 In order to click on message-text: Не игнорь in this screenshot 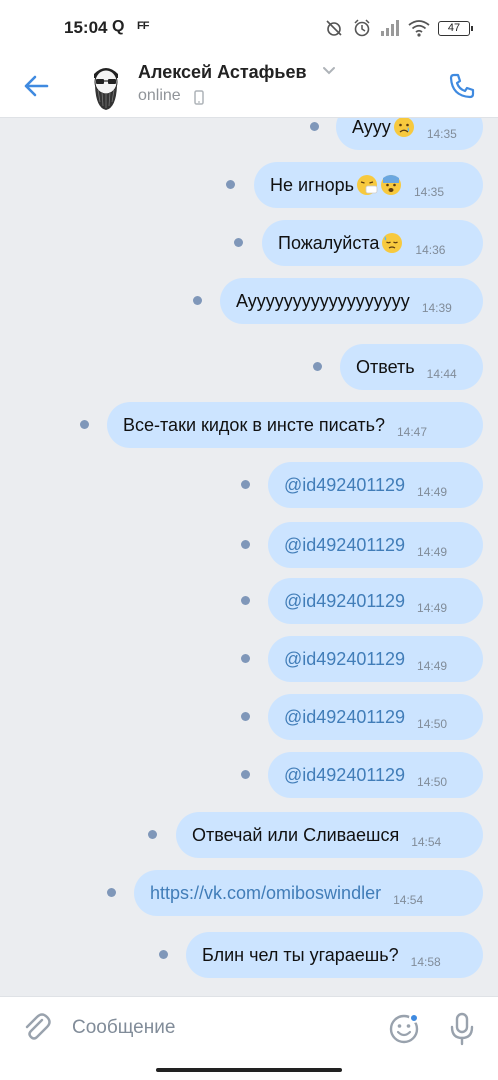, I will do `click(312, 184)`.